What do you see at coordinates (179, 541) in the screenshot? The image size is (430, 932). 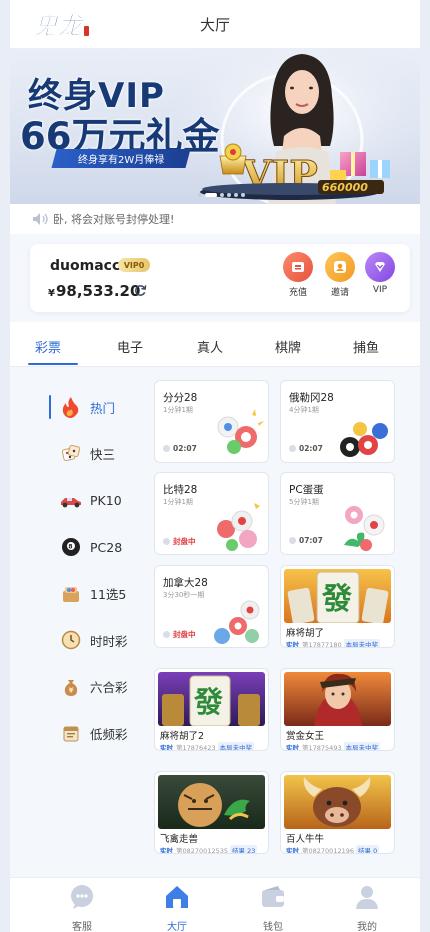 I see `countdown: 封盘中` at bounding box center [179, 541].